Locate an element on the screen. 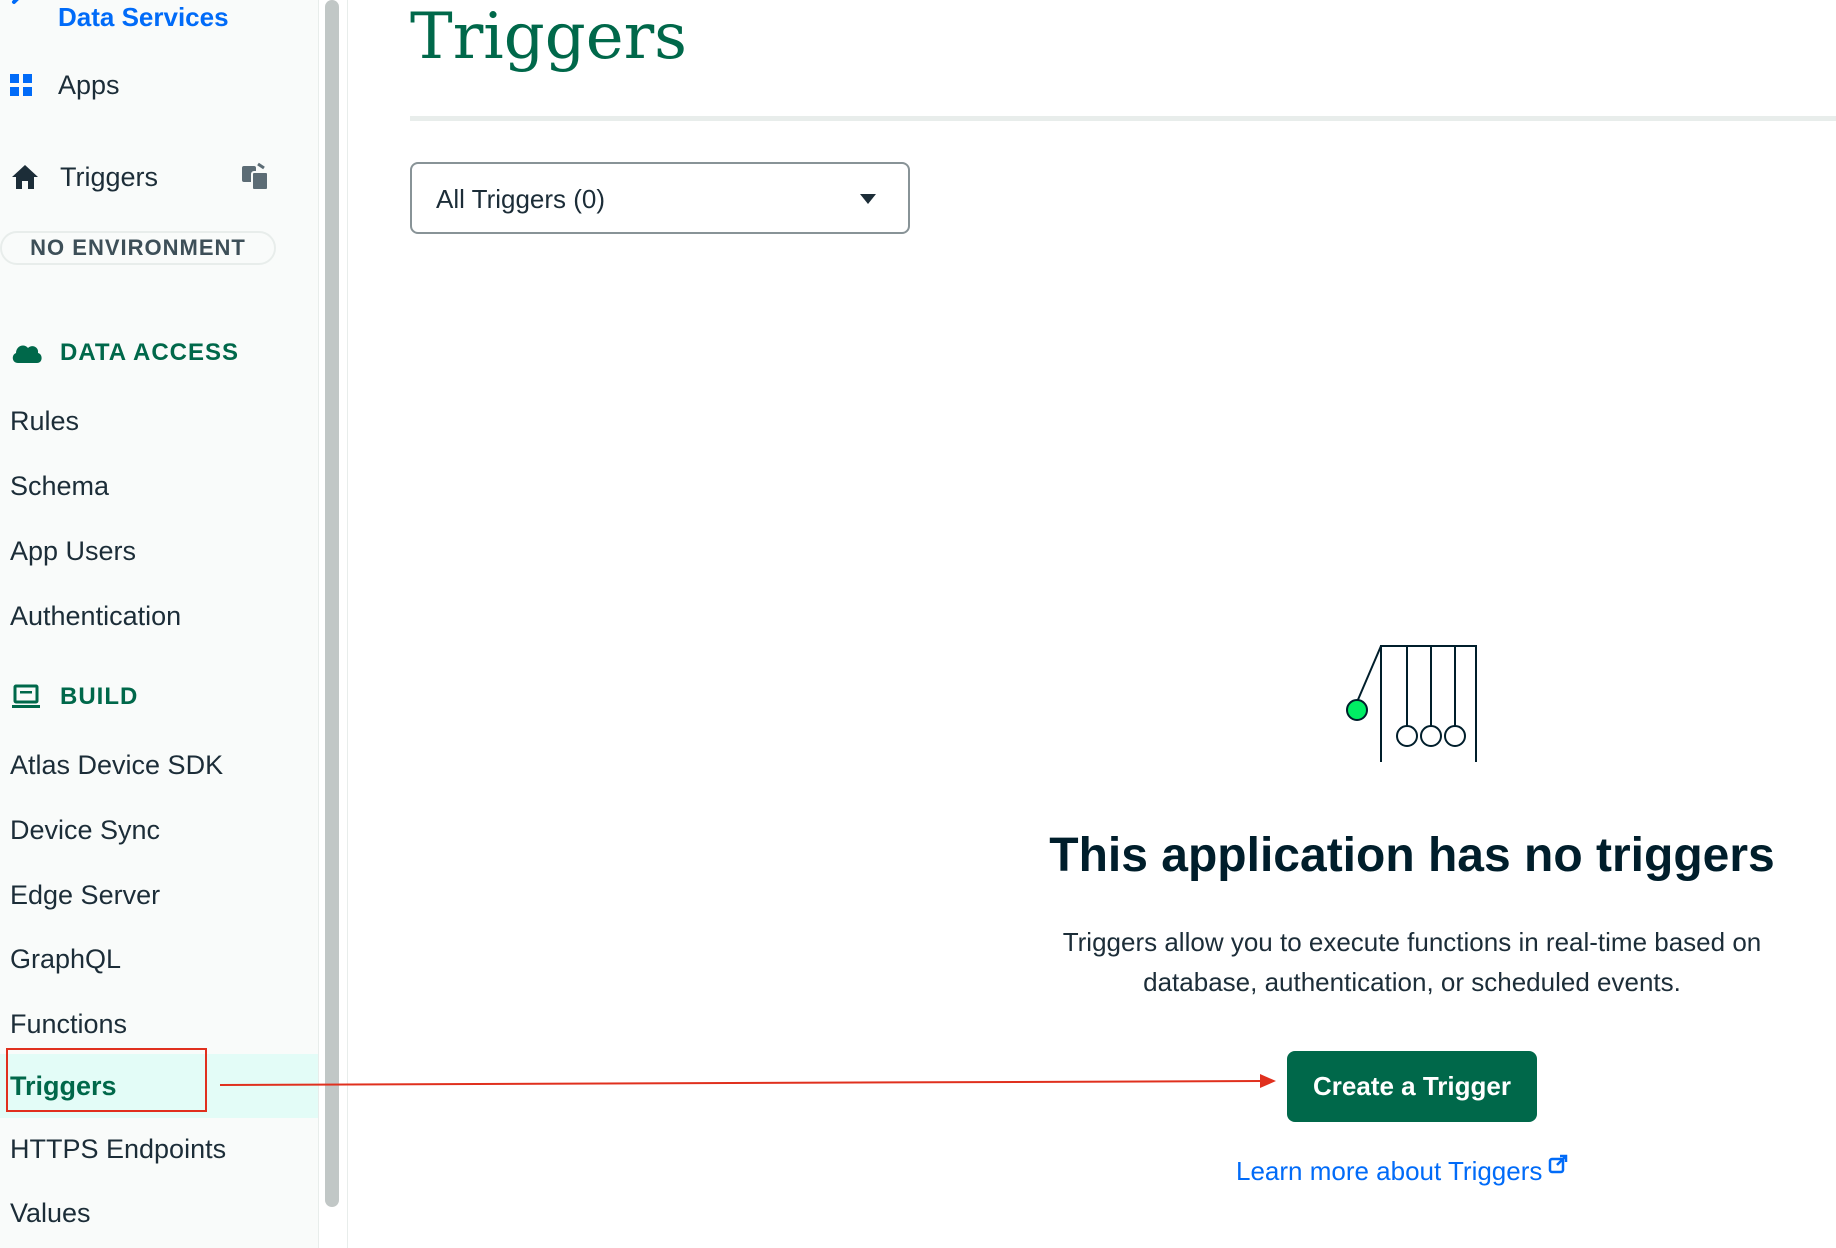  sidebar-item-authentication: Authentication is located at coordinates (95, 616).